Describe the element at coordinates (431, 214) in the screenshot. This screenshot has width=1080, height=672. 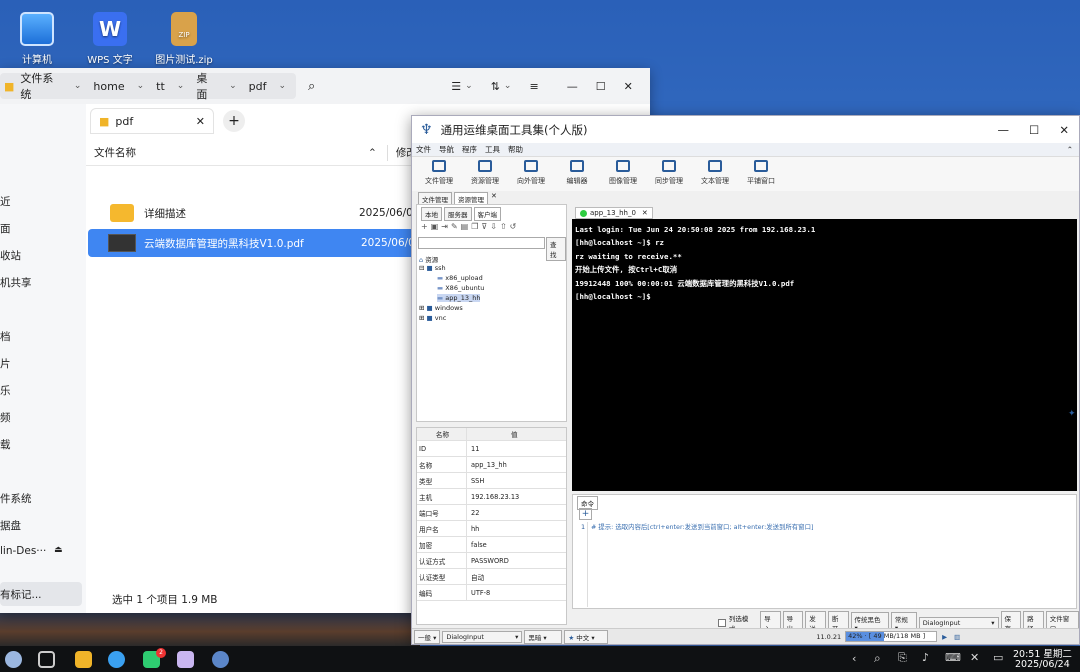
I see `tab-local: 本地` at that location.